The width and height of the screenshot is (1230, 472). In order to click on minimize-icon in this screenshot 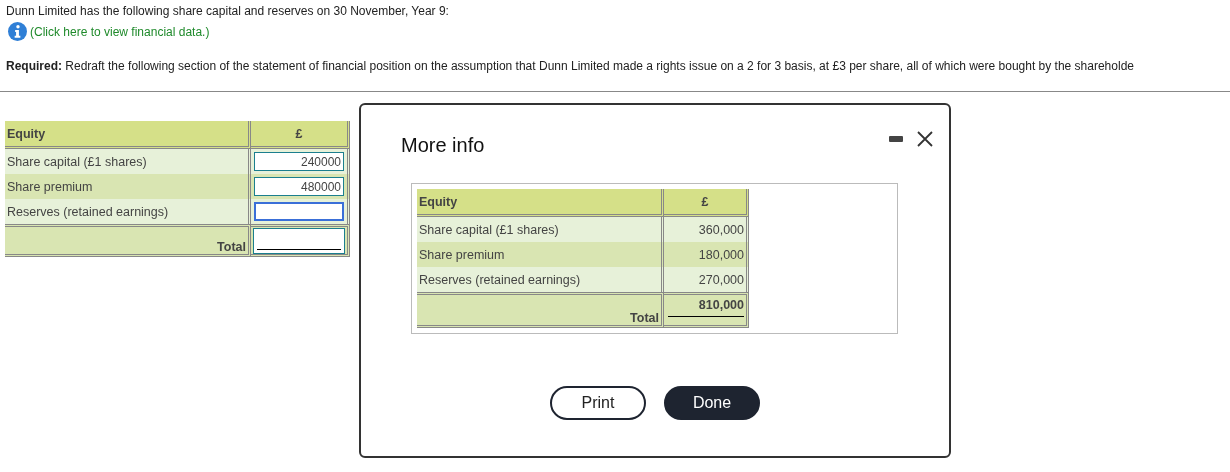, I will do `click(896, 138)`.